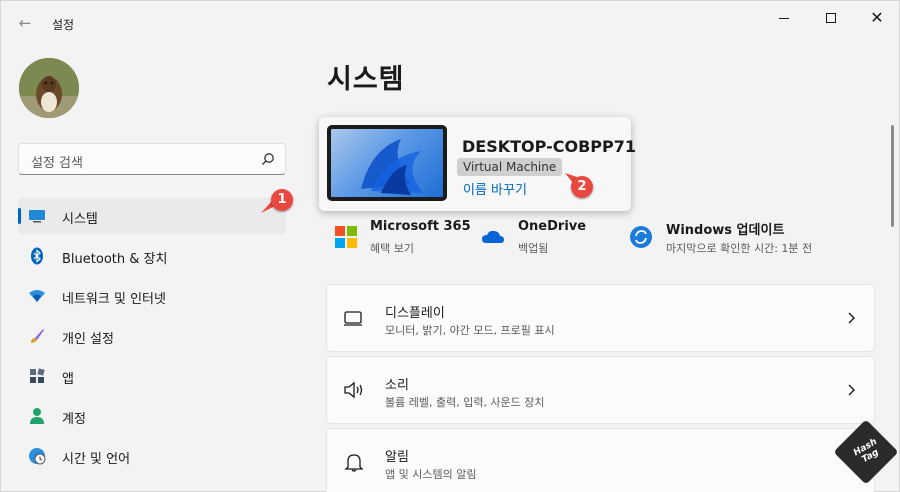  I want to click on close-icon: ✕, so click(877, 17).